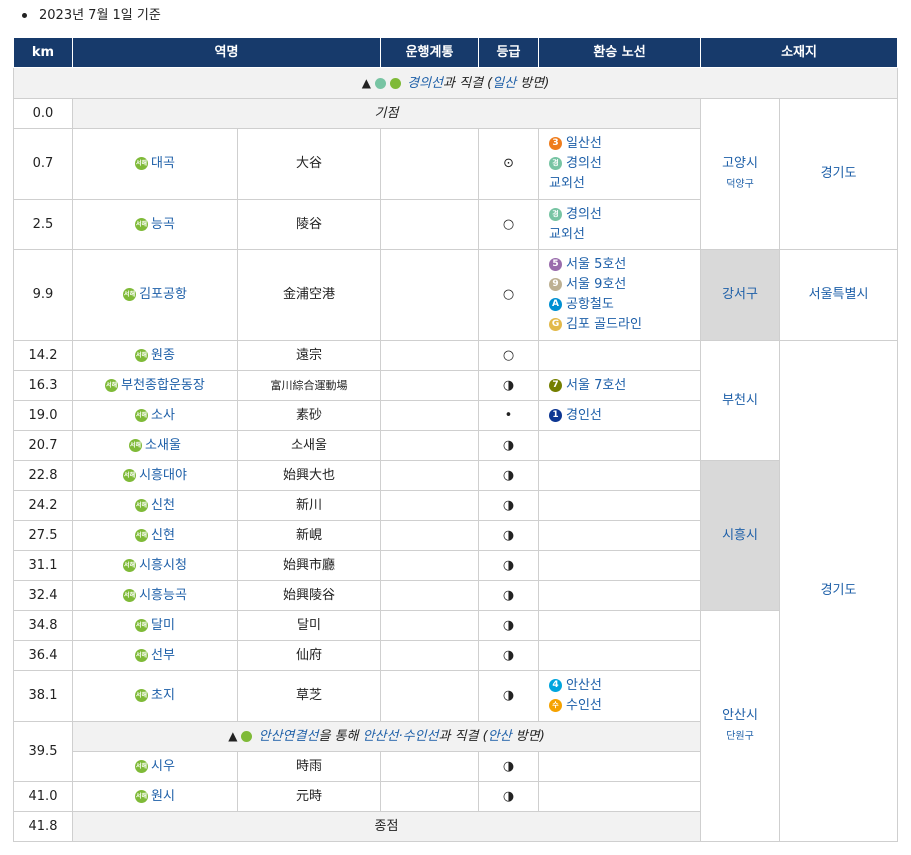 This screenshot has width=911, height=855. I want to click on km-value: 14.2, so click(43, 355).